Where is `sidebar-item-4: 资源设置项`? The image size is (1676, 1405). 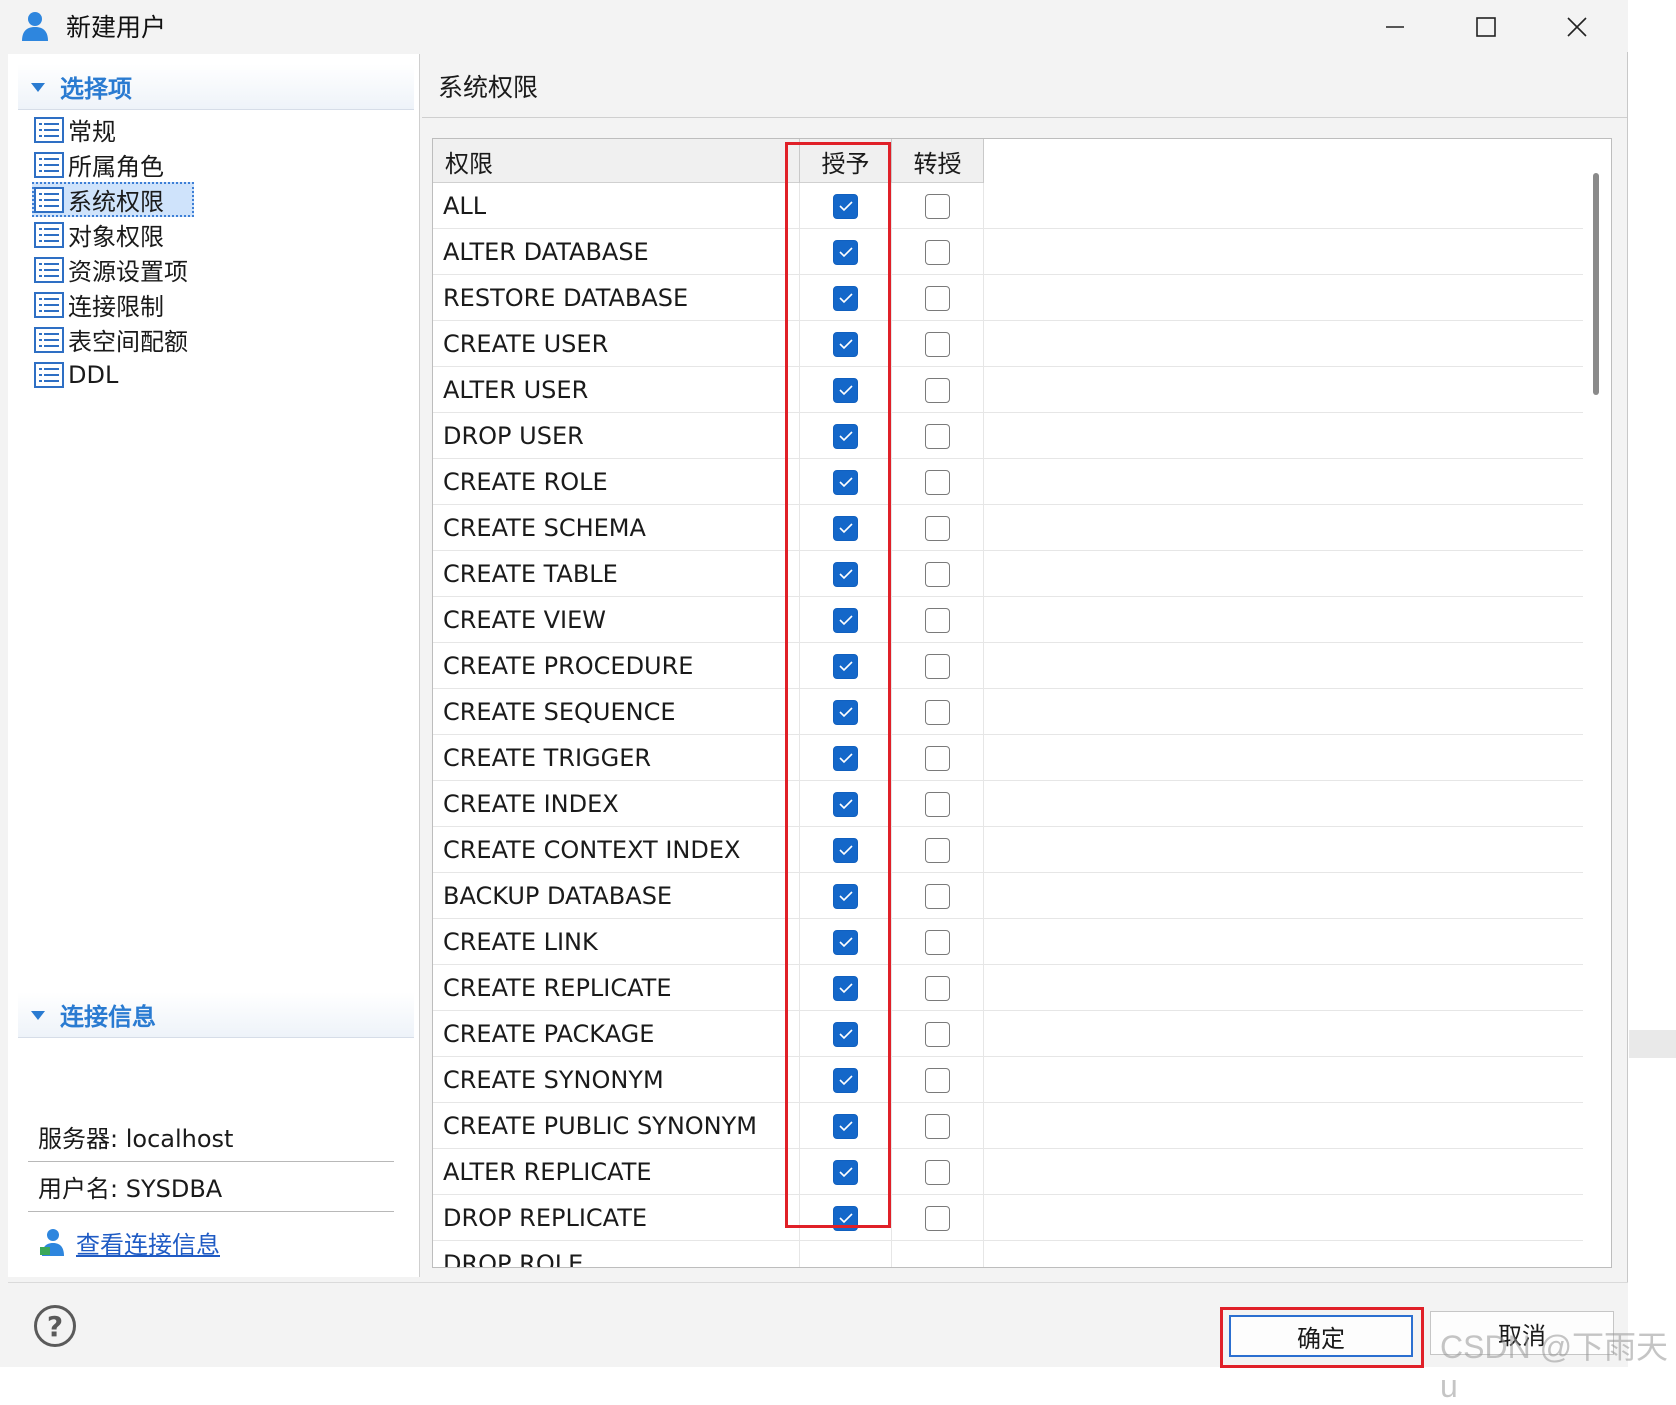
sidebar-item-4: 资源设置项 is located at coordinates (113, 269).